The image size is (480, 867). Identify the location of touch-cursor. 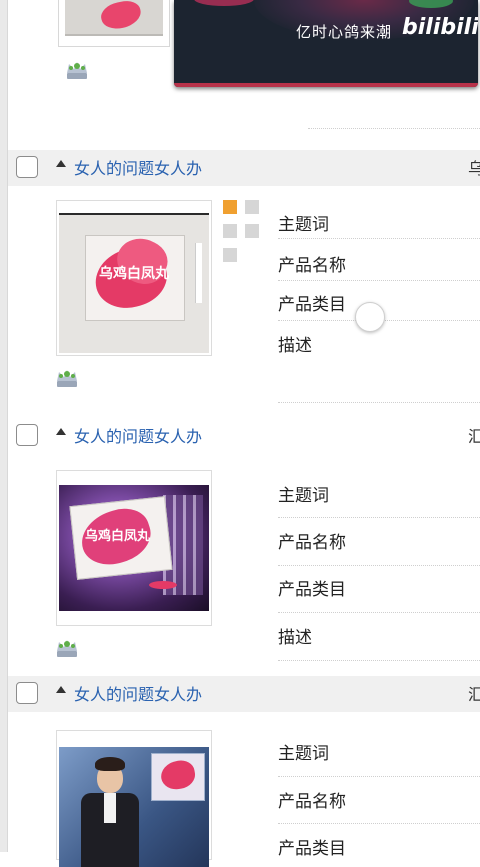
(370, 317).